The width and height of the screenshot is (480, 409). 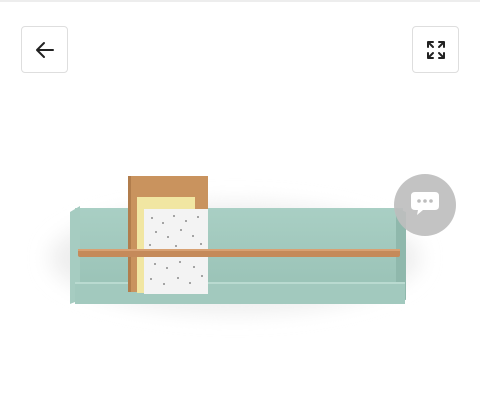 What do you see at coordinates (129, 234) in the screenshot?
I see `notebook-kraft-spine` at bounding box center [129, 234].